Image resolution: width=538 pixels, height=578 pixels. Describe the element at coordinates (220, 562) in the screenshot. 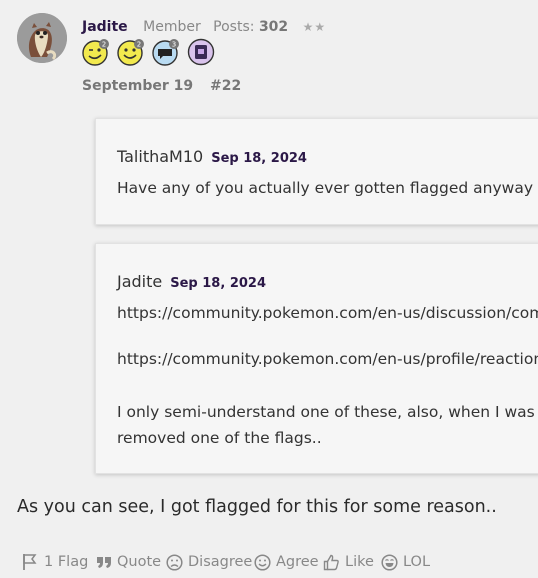

I see `disagree-label: Disagree` at that location.